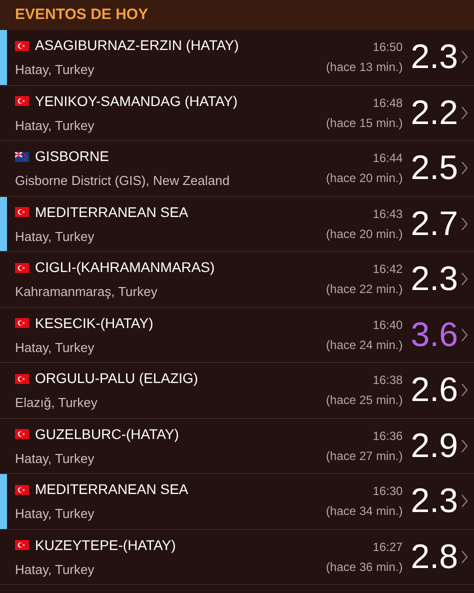  I want to click on event-region: Gisborne District (GIS), New Zealand, so click(123, 181).